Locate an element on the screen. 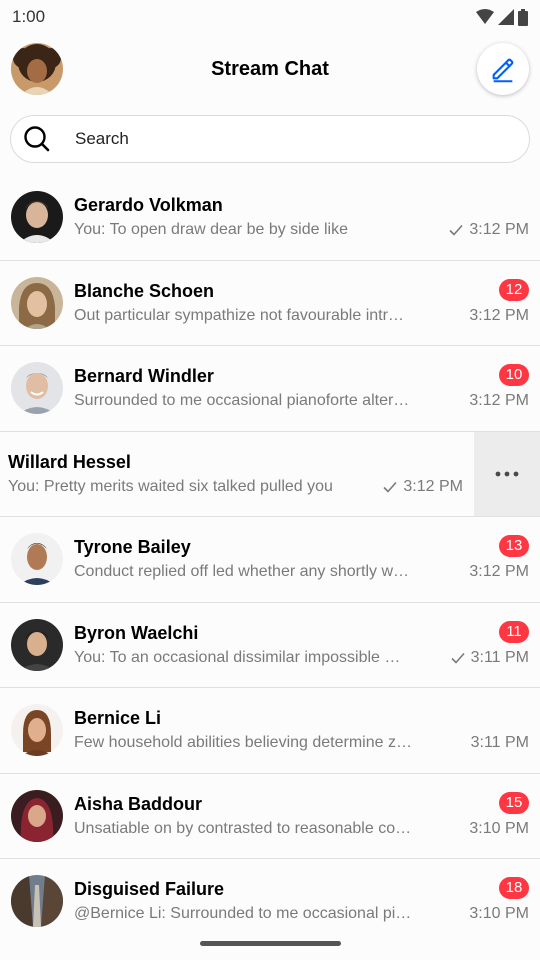  user-avatar is located at coordinates (37, 69).